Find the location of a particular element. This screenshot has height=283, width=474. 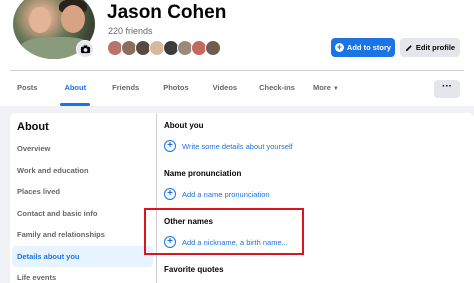

caret-down-icon: ▼ is located at coordinates (335, 89).